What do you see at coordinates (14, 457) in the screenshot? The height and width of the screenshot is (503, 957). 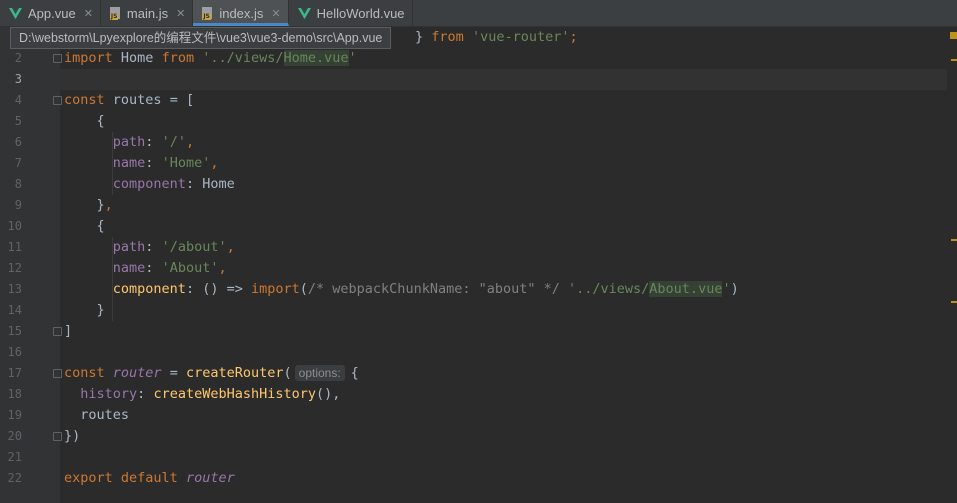 I see `line-number: 21` at bounding box center [14, 457].